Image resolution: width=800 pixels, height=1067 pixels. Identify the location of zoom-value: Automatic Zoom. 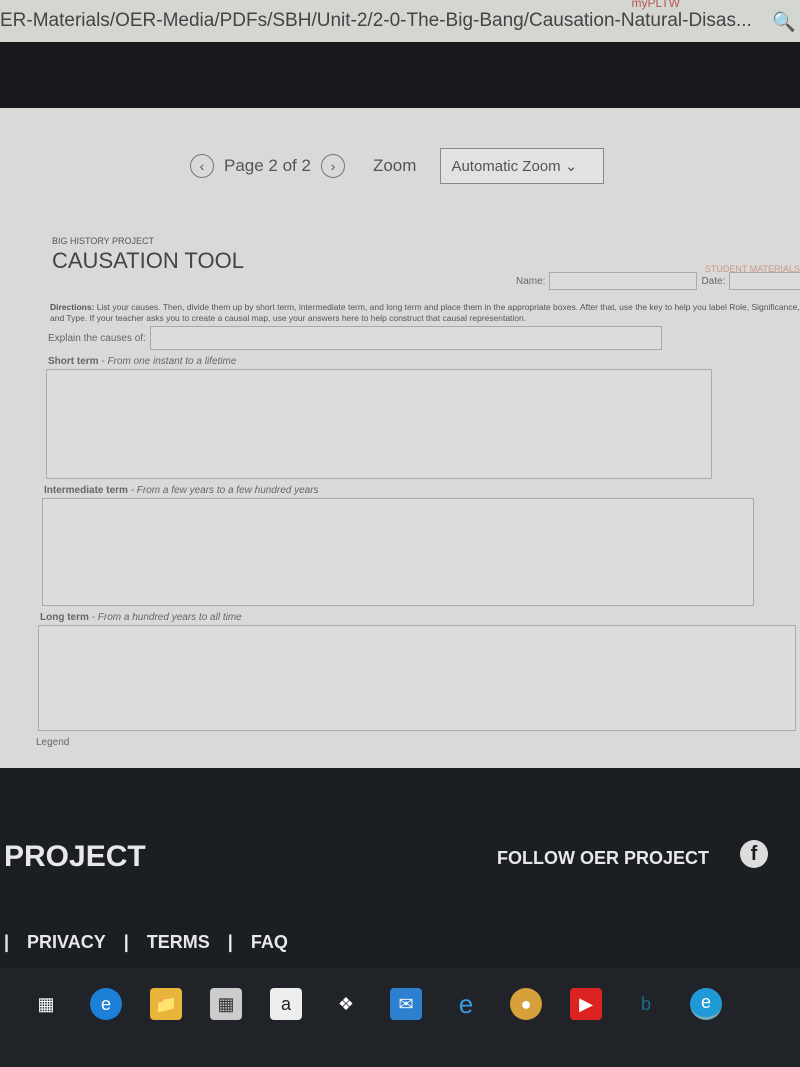
(506, 166).